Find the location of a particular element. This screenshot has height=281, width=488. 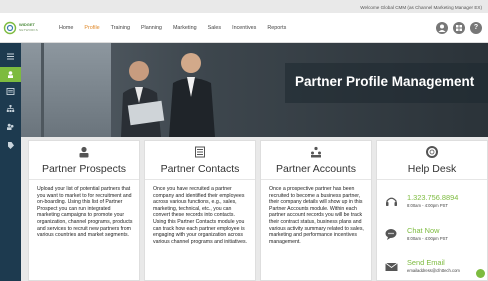

accounts-icon is located at coordinates (10, 126).